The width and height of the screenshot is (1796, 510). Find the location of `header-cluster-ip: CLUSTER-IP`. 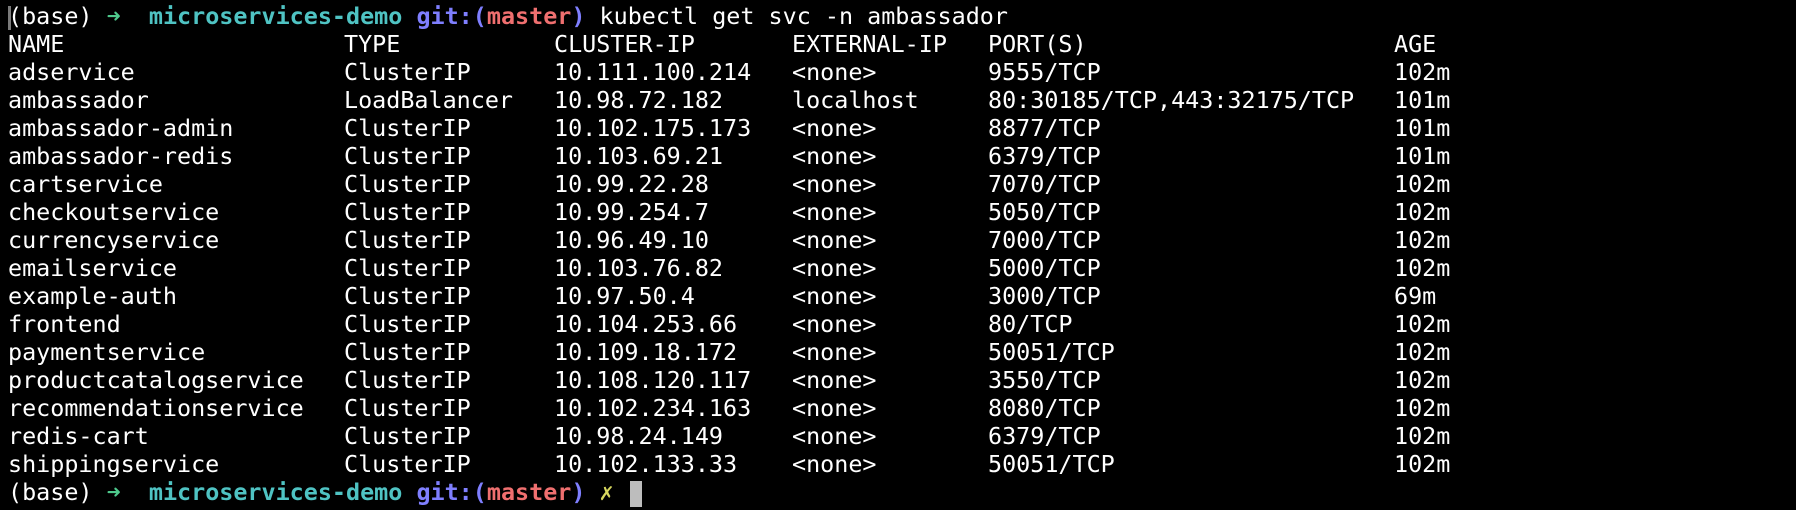

header-cluster-ip: CLUSTER-IP is located at coordinates (624, 44).